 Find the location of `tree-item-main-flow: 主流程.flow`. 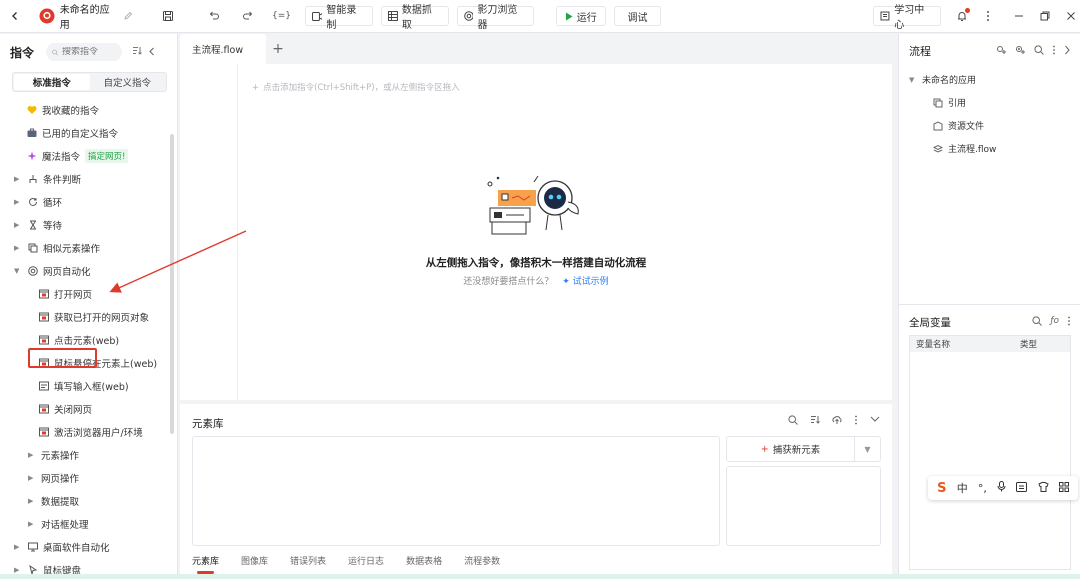

tree-item-main-flow: 主流程.flow is located at coordinates (989, 148).